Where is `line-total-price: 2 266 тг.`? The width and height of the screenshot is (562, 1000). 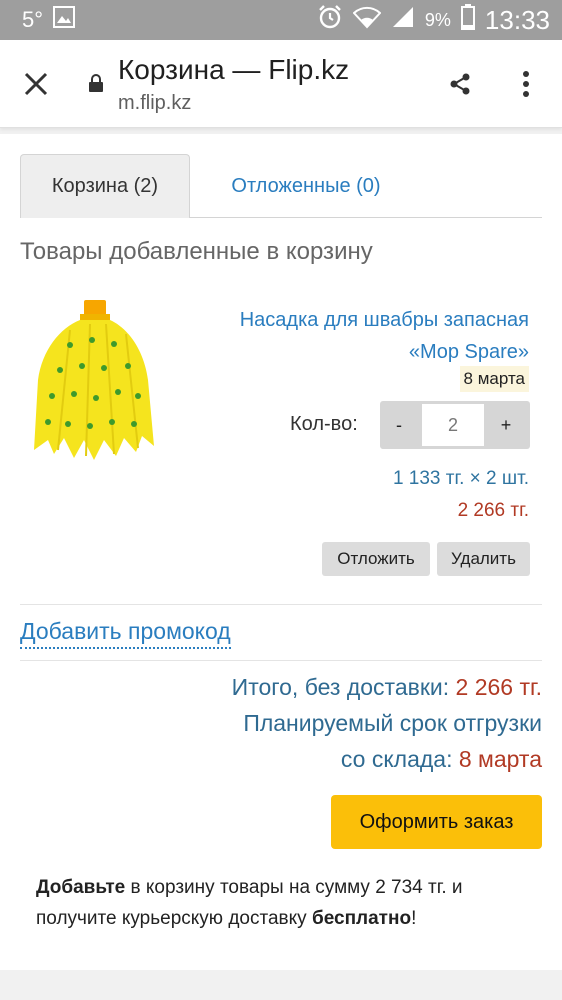
line-total-price: 2 266 тг. is located at coordinates (493, 510).